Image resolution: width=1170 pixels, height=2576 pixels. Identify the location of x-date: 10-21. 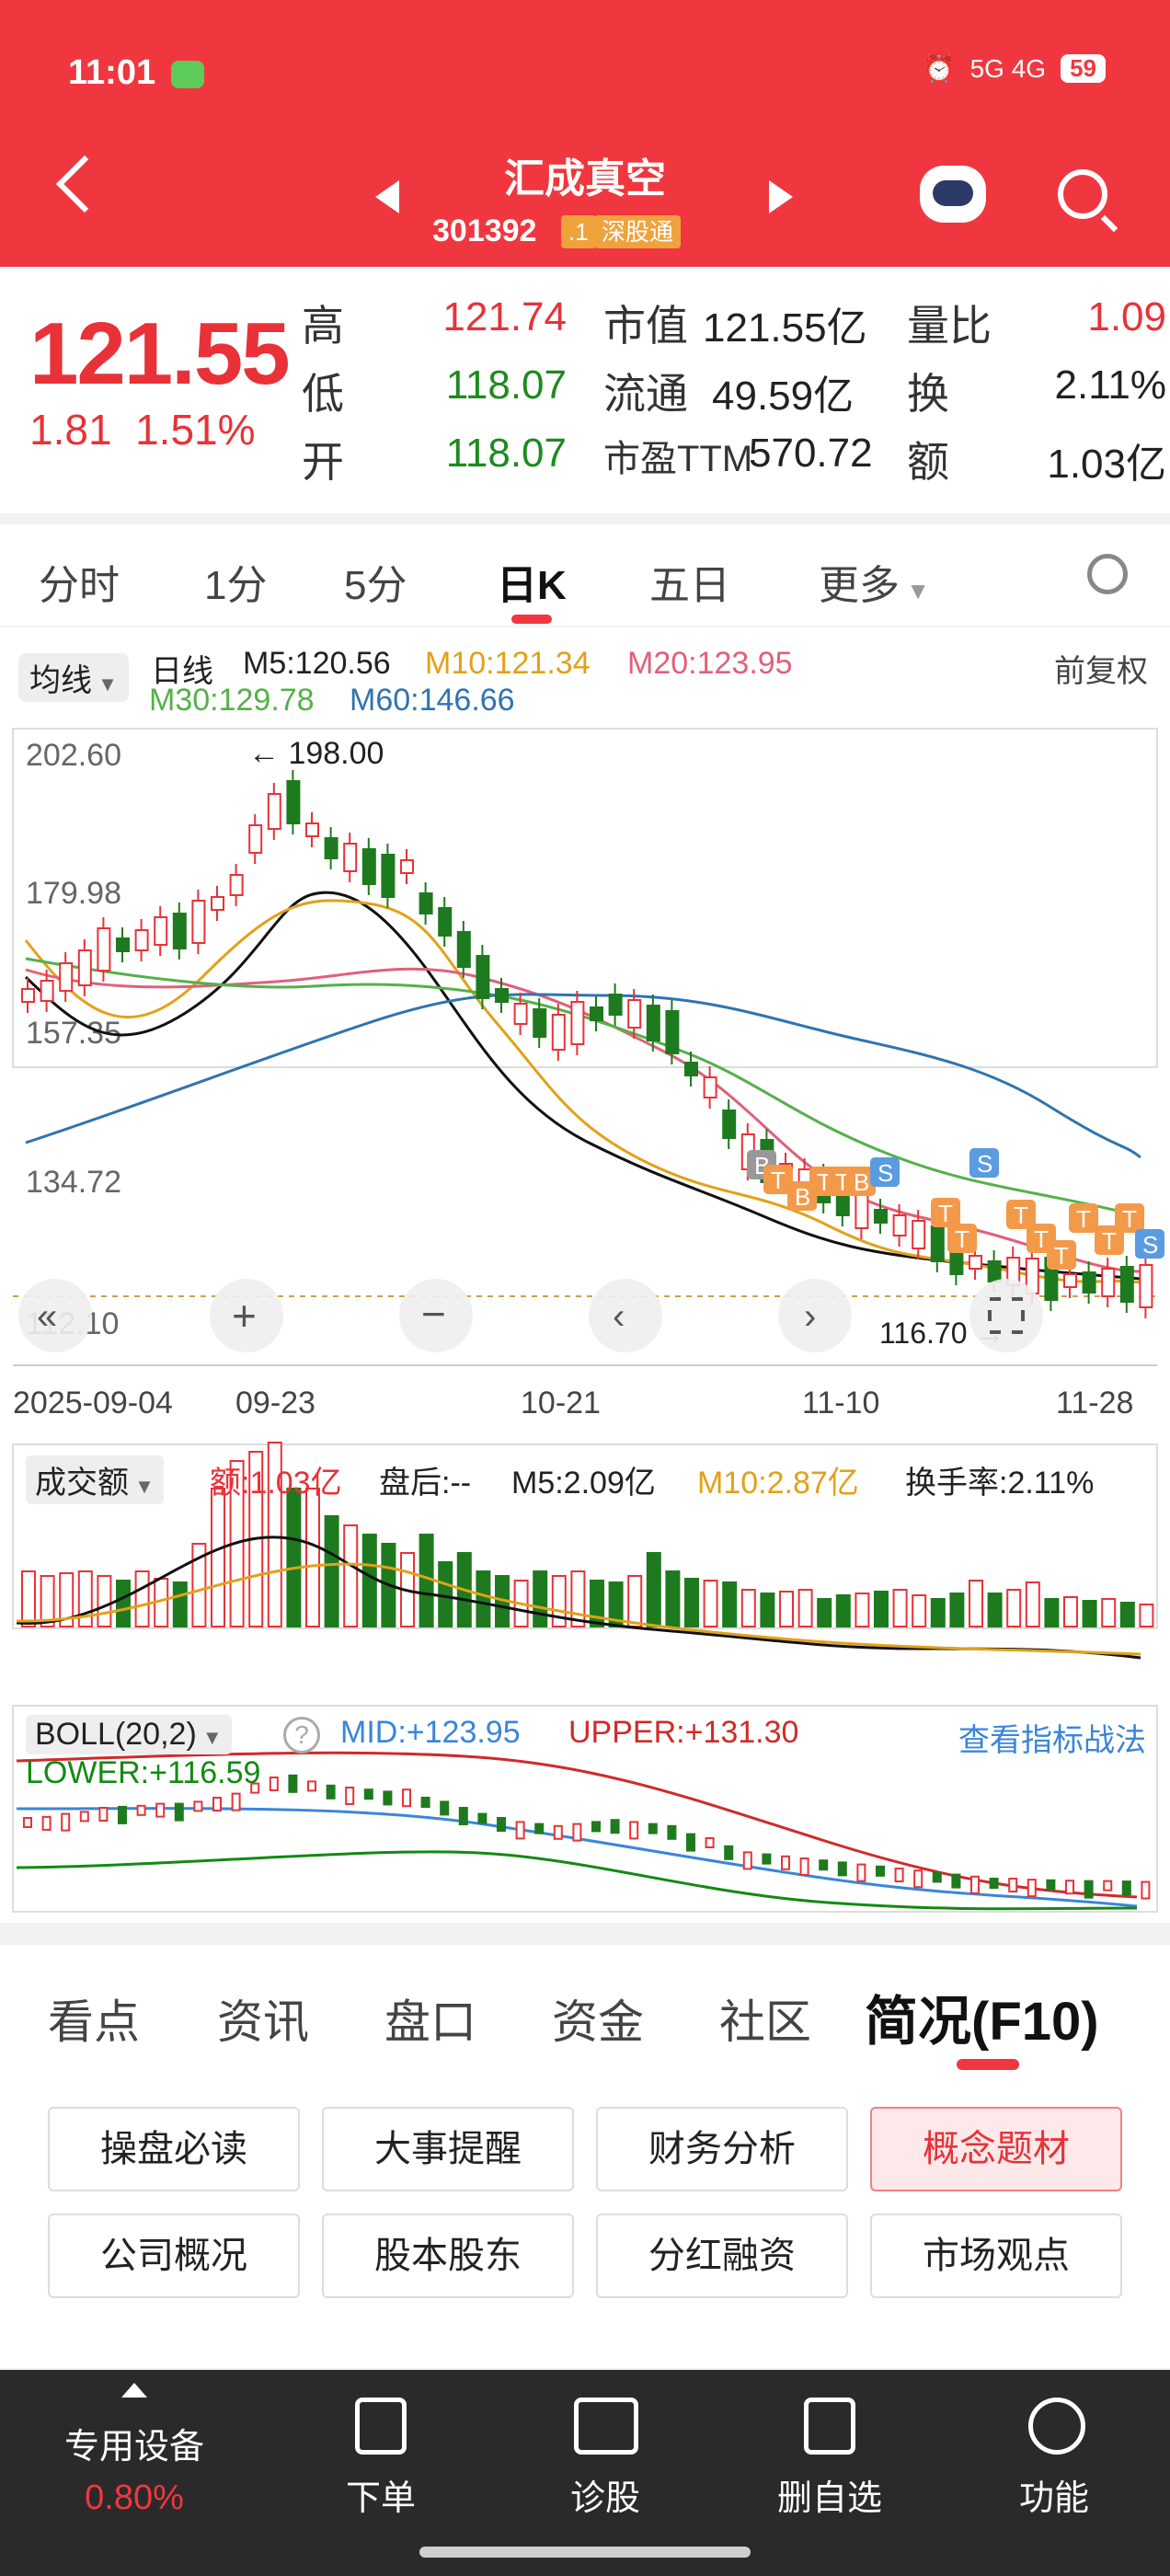
(561, 1403).